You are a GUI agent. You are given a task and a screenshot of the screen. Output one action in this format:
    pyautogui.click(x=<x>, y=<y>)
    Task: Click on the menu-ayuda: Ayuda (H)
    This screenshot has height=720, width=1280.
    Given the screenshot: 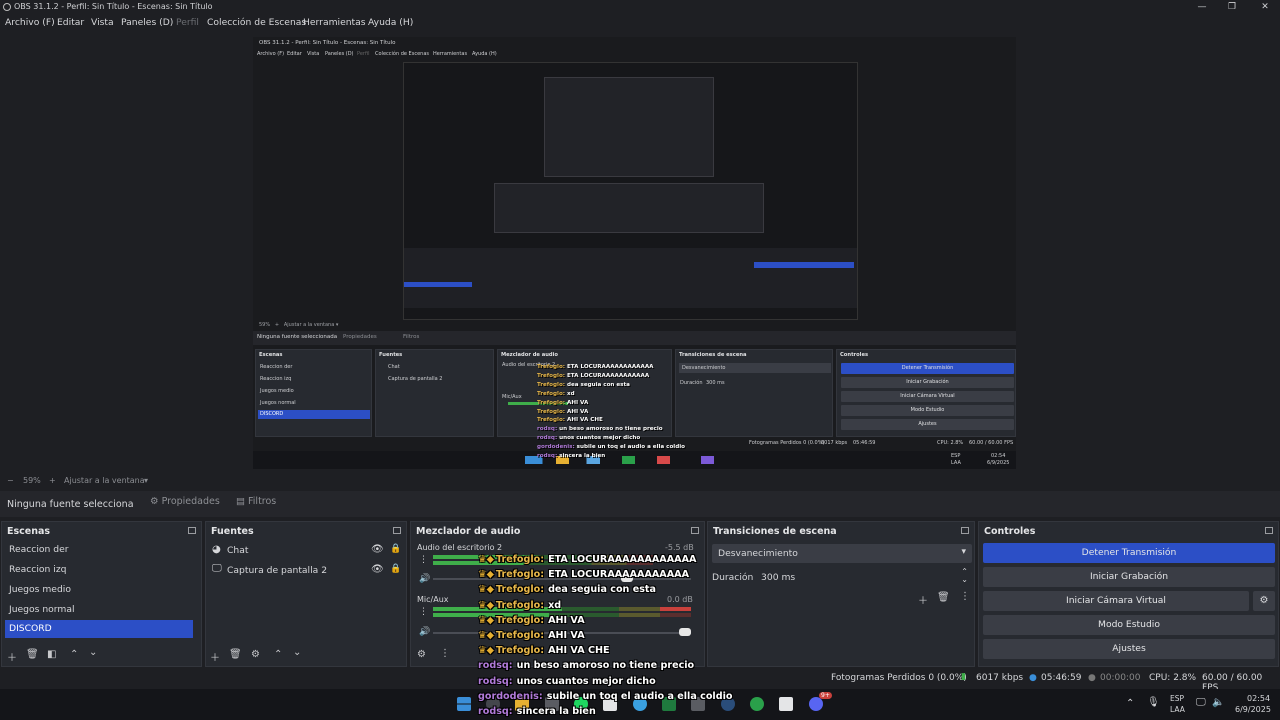 What is the action you would take?
    pyautogui.click(x=390, y=22)
    